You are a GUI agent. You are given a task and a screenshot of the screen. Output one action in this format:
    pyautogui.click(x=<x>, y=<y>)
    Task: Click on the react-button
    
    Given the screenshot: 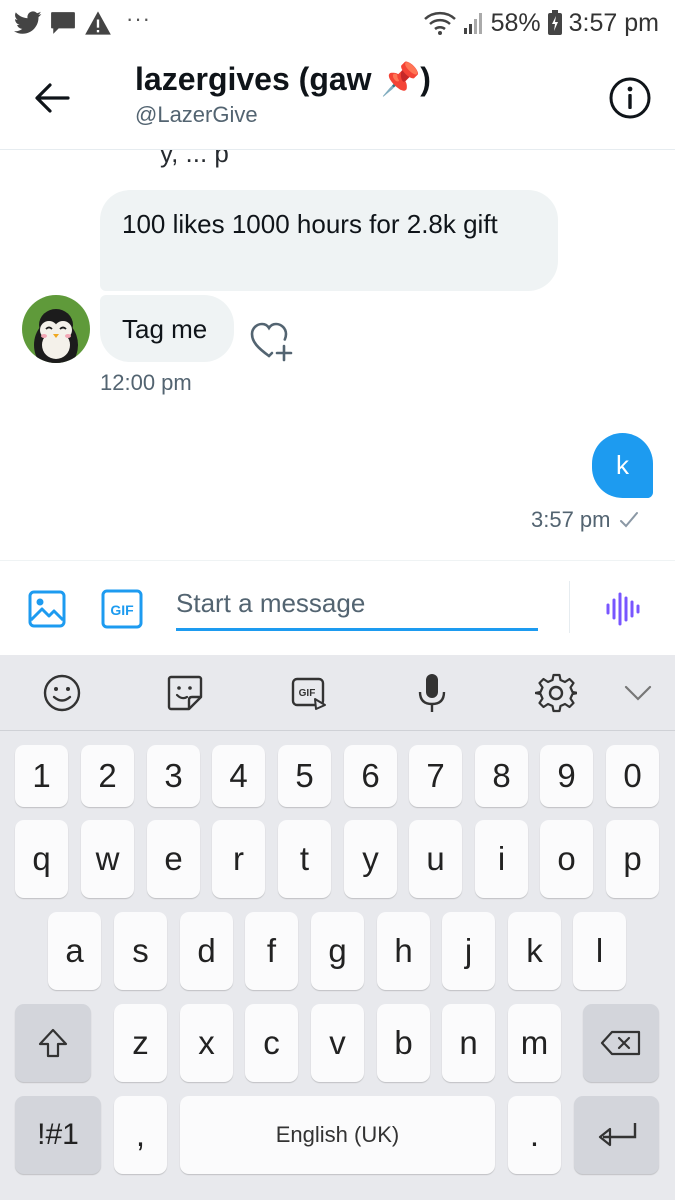 What is the action you would take?
    pyautogui.click(x=272, y=342)
    